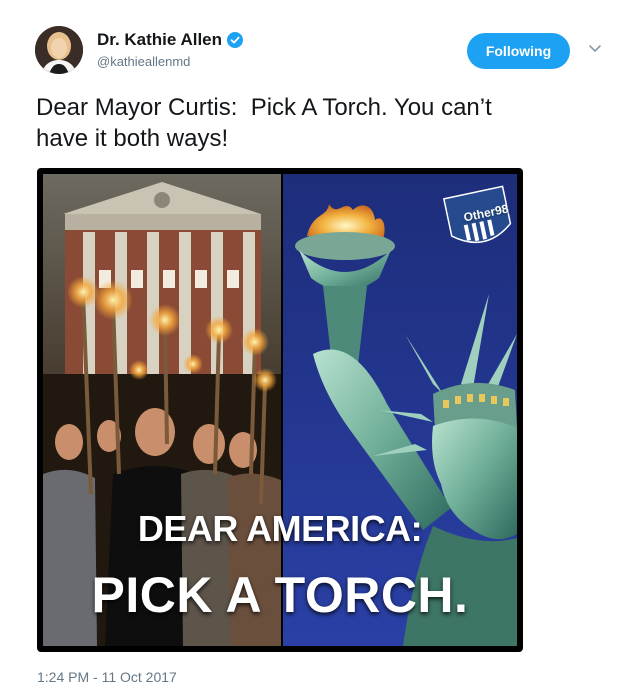  I want to click on tweet-timestamp: 1:24 PM - 11 Oct 2017, so click(107, 677).